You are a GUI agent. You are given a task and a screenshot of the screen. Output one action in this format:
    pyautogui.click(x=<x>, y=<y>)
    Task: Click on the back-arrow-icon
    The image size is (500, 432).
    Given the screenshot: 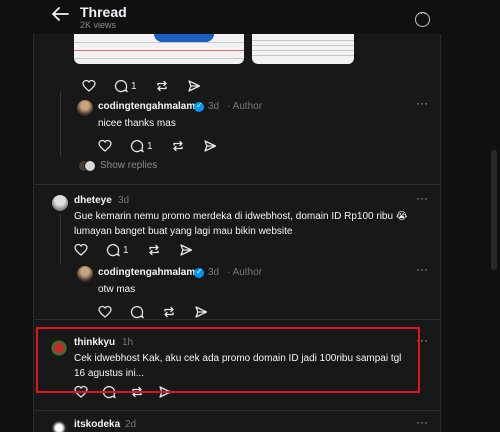 What is the action you would take?
    pyautogui.click(x=60, y=14)
    